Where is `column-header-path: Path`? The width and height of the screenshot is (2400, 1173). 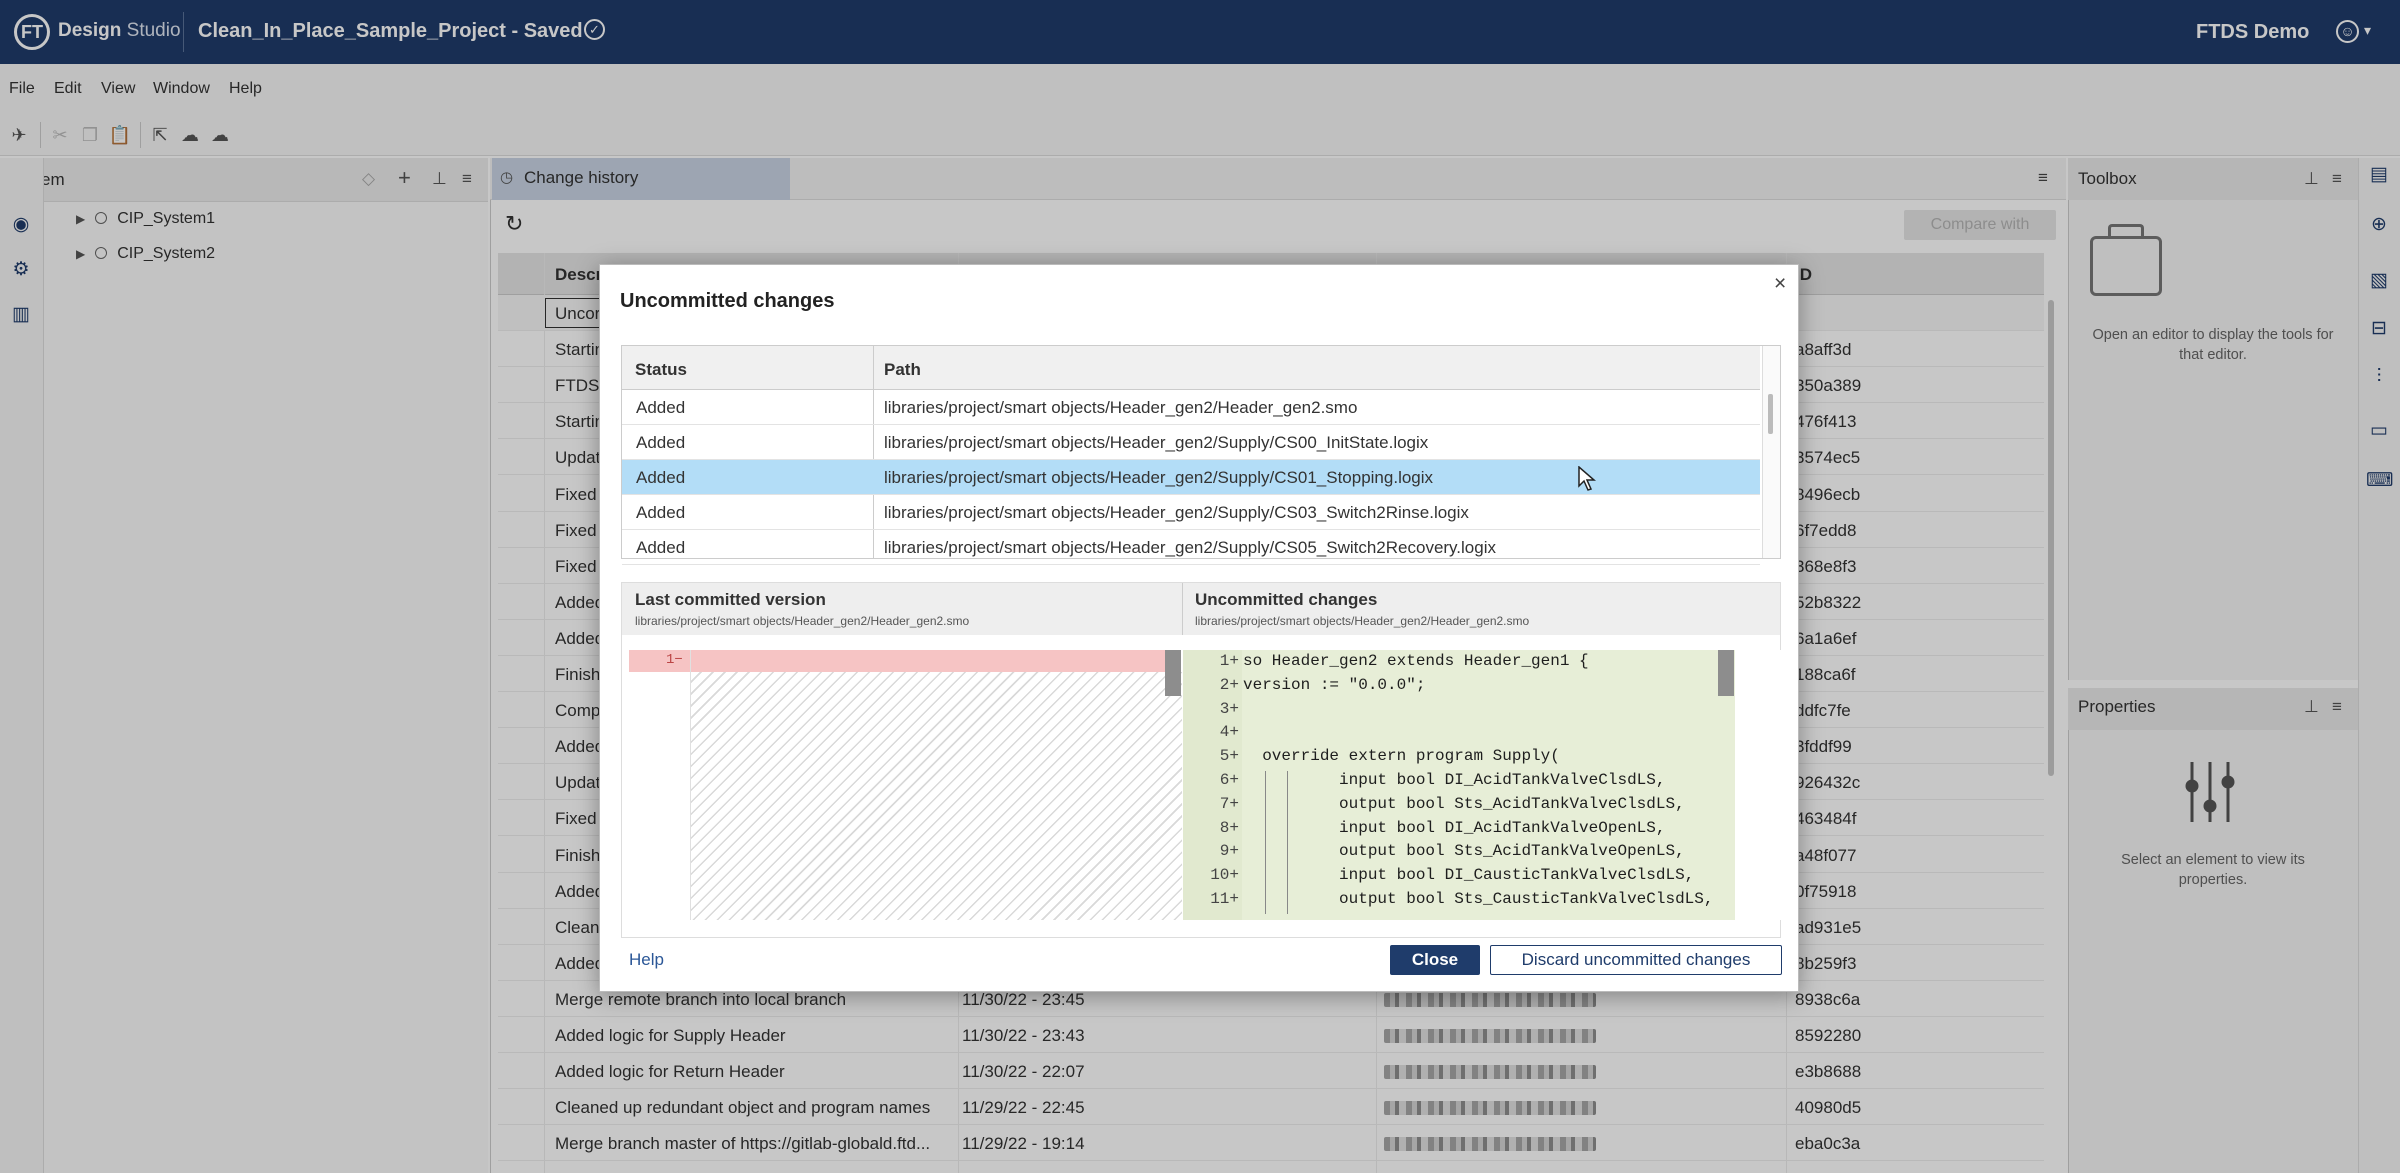
column-header-path: Path is located at coordinates (902, 370).